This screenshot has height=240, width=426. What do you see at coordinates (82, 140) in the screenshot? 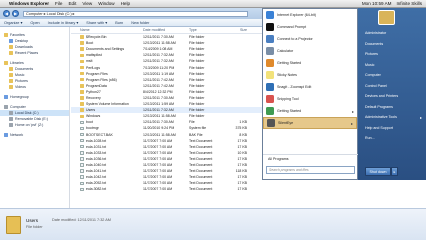
I see `file-icon` at bounding box center [82, 140].